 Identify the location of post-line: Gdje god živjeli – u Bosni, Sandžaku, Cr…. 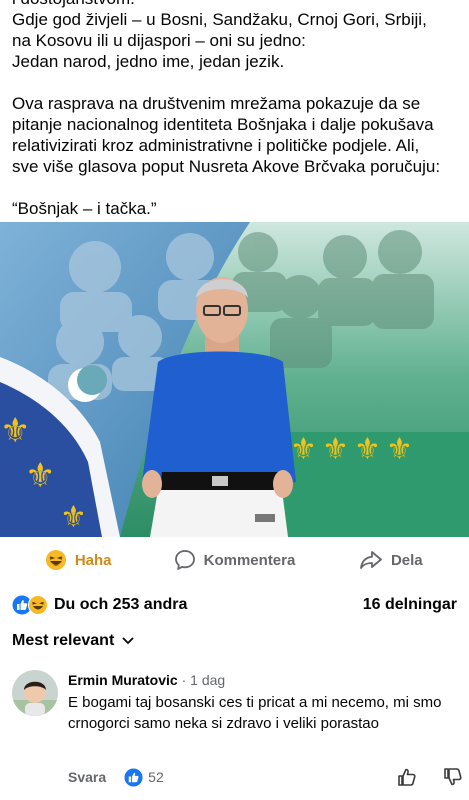
(219, 19).